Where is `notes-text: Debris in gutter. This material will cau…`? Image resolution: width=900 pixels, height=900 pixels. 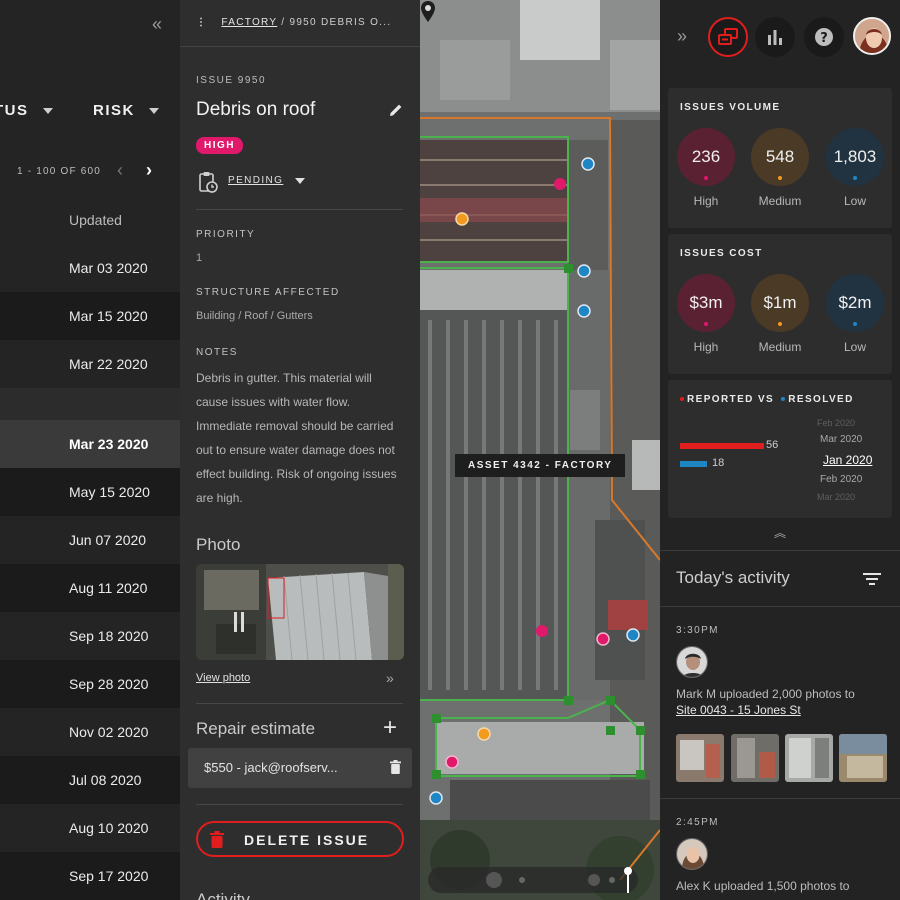
notes-text: Debris in gutter. This material will cau… is located at coordinates (296, 438).